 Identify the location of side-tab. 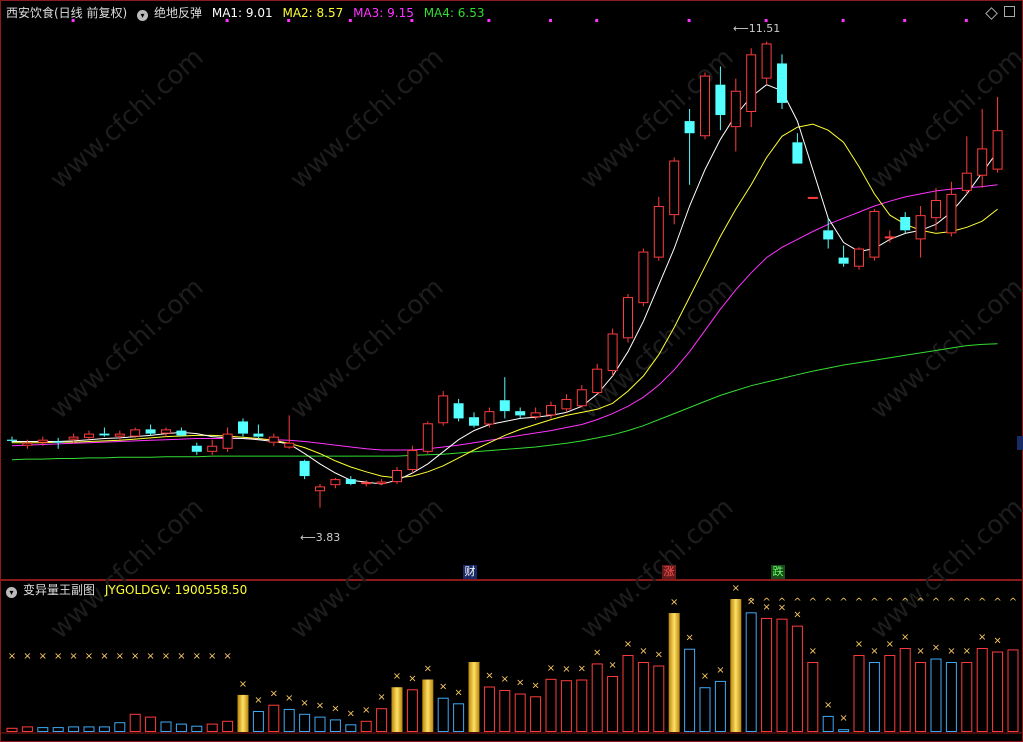
(1020, 443).